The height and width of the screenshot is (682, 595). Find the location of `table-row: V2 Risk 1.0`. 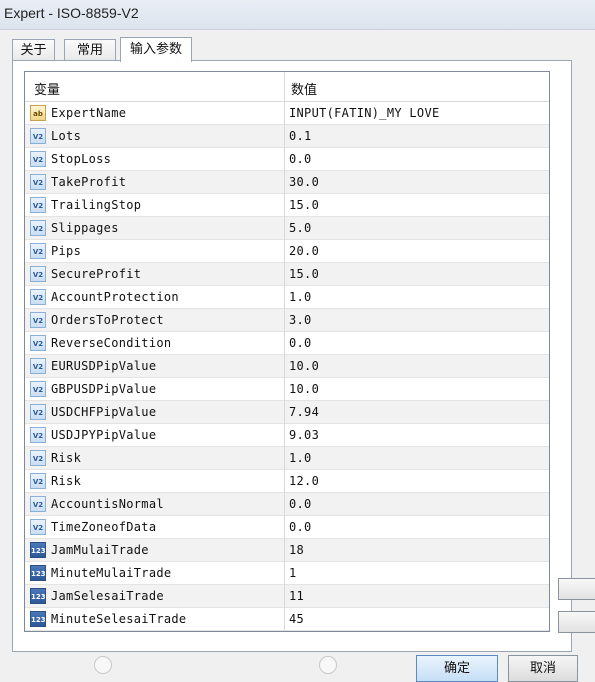

table-row: V2 Risk 1.0 is located at coordinates (287, 458).